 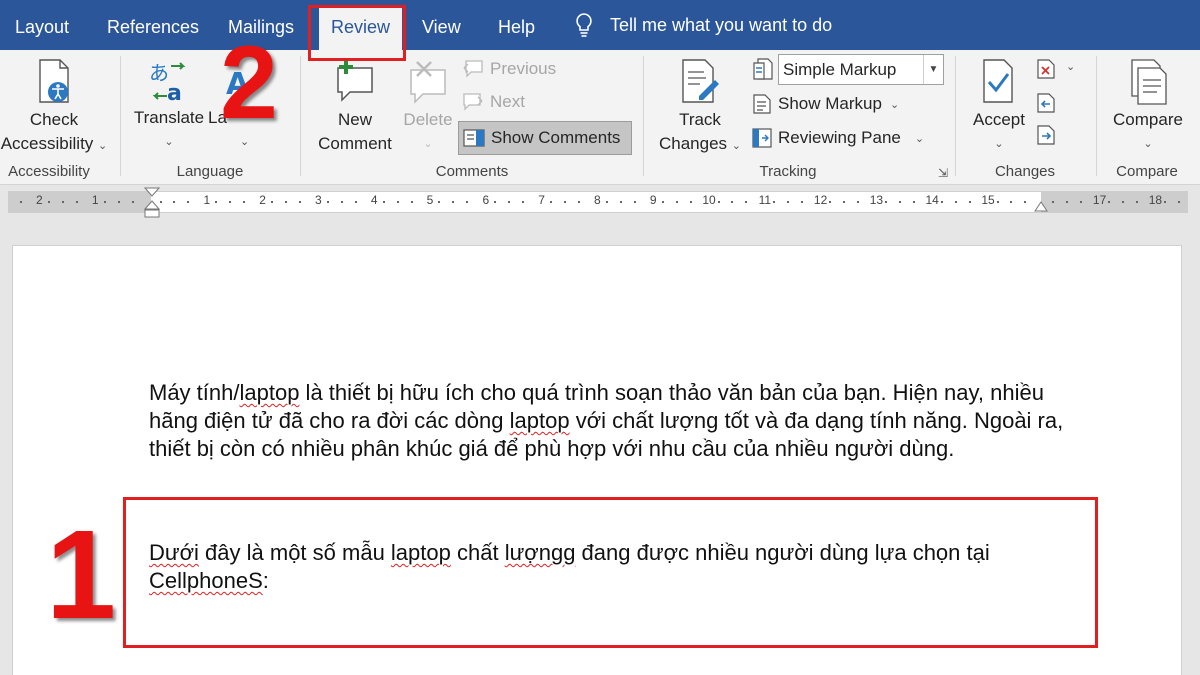 I want to click on dialog-launcher-icon: ⇲, so click(x=943, y=173).